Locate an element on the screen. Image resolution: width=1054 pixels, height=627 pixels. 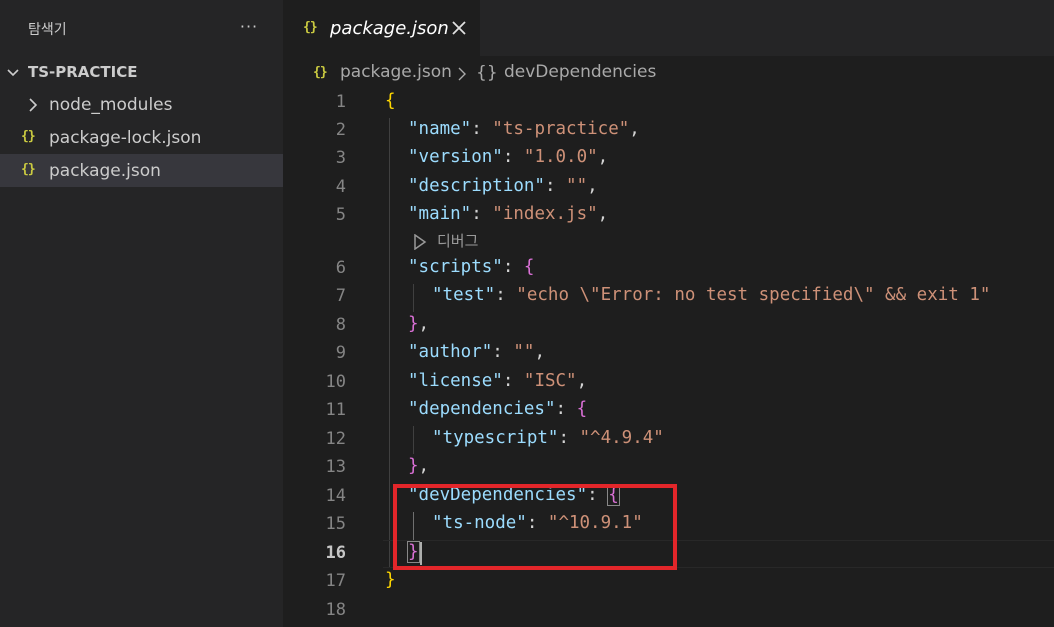
code-line: "typescript": "^4.9.4" is located at coordinates (548, 438).